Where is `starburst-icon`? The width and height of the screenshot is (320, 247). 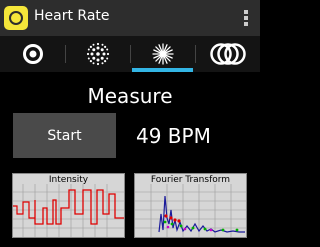 starburst-icon is located at coordinates (162, 54).